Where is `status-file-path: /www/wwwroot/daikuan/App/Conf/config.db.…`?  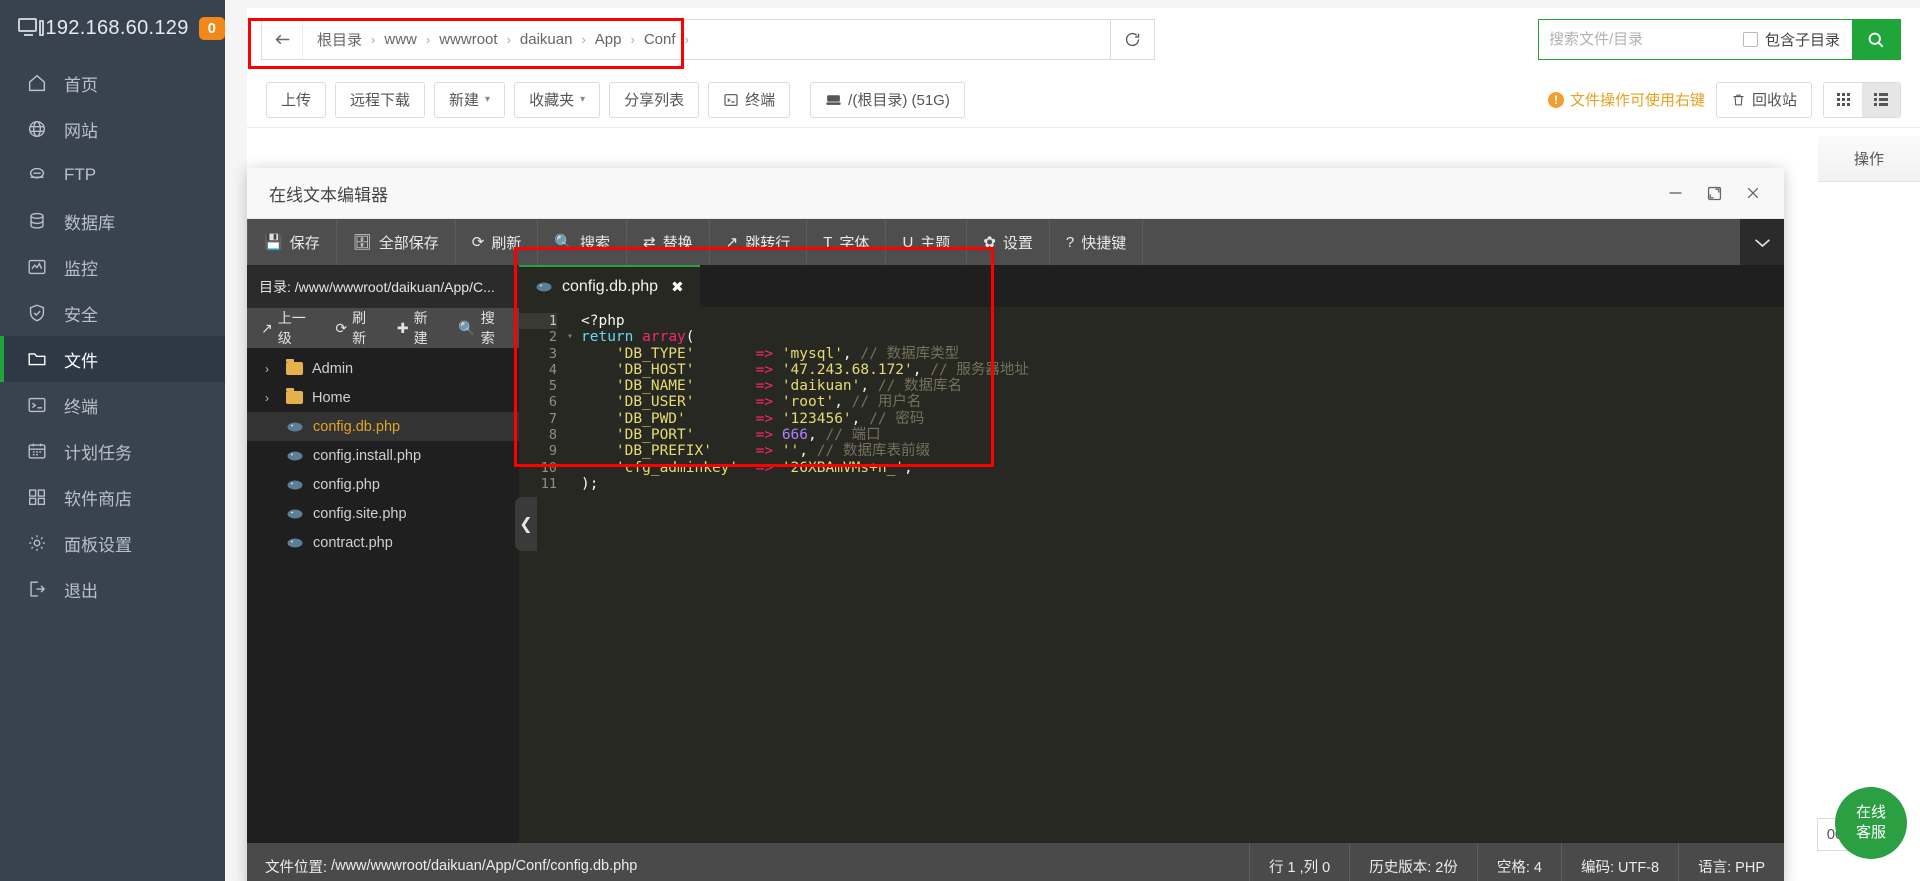
status-file-path: /www/wwwroot/daikuan/App/Conf/config.db.… is located at coordinates (484, 866).